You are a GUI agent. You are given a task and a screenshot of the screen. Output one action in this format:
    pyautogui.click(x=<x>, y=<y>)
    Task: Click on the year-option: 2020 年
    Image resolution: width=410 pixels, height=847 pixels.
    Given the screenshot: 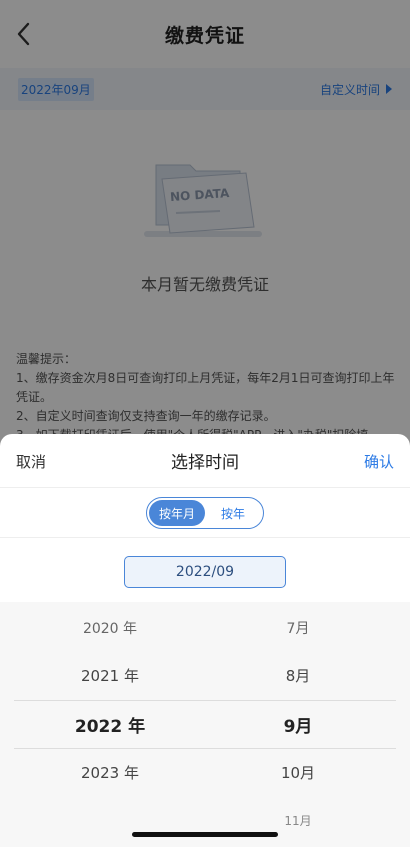 What is the action you would take?
    pyautogui.click(x=110, y=628)
    